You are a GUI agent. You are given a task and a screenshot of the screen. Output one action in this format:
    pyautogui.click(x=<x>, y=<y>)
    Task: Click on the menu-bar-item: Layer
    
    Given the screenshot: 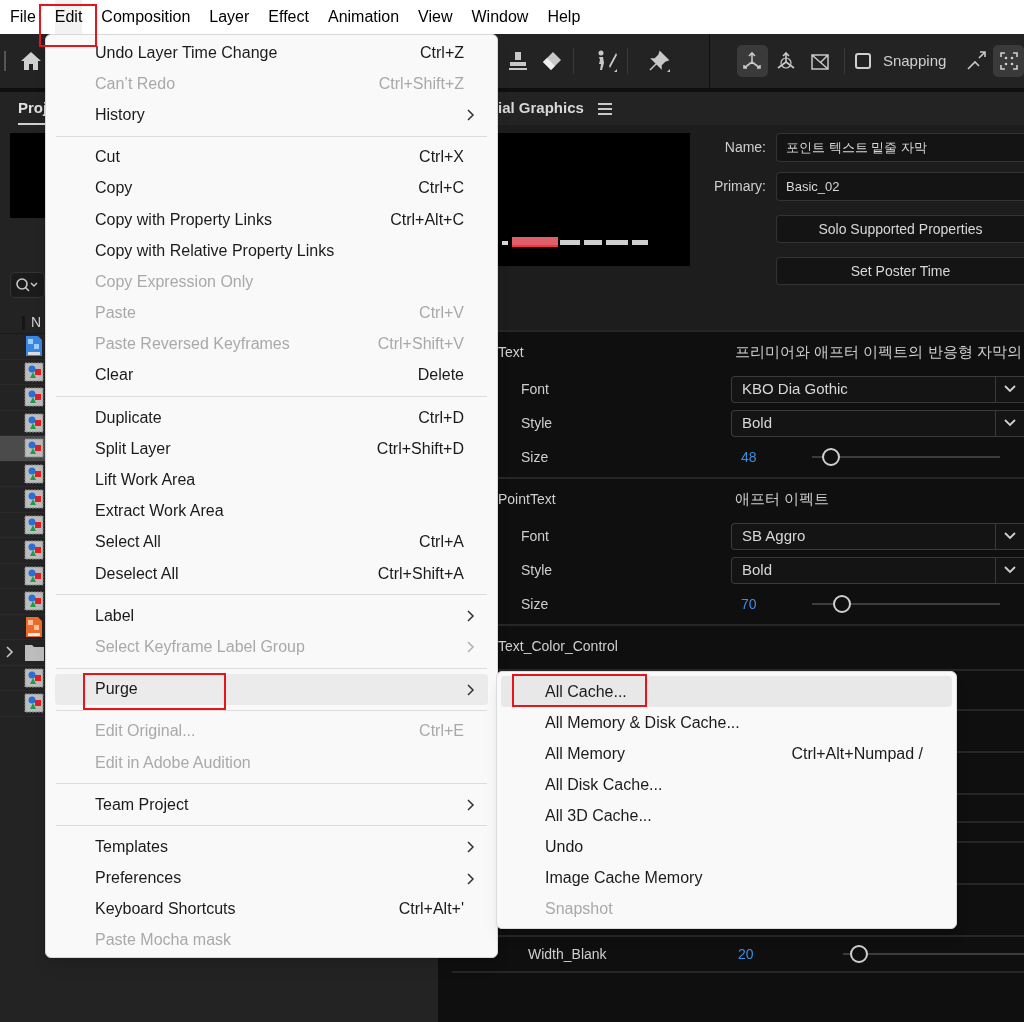 What is the action you would take?
    pyautogui.click(x=229, y=17)
    